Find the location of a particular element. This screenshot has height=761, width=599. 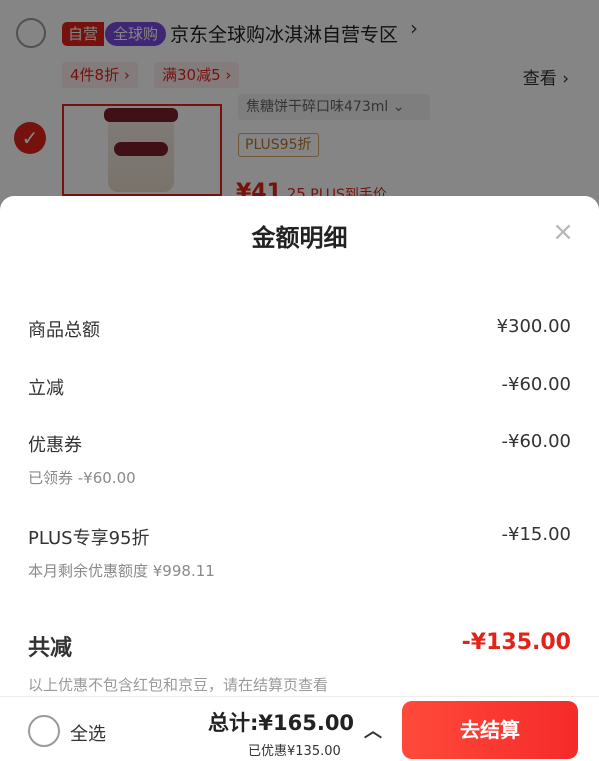

row-label: 商品总额 is located at coordinates (64, 330).